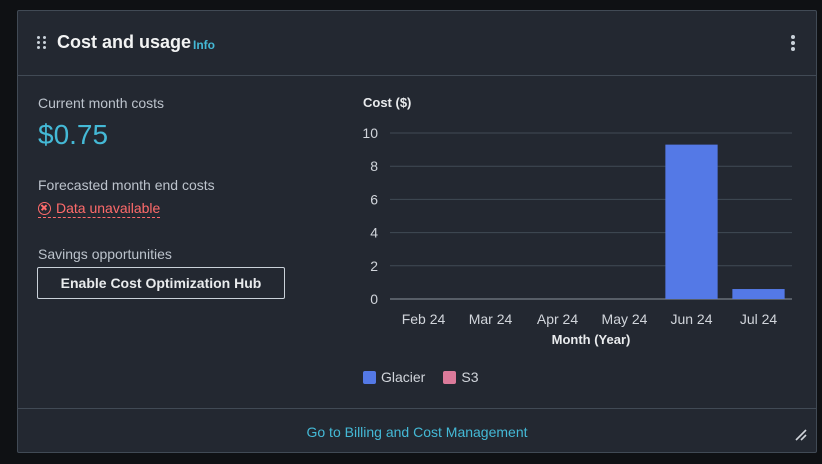 Image resolution: width=822 pixels, height=464 pixels. I want to click on y-tick-label: 0, so click(374, 299).